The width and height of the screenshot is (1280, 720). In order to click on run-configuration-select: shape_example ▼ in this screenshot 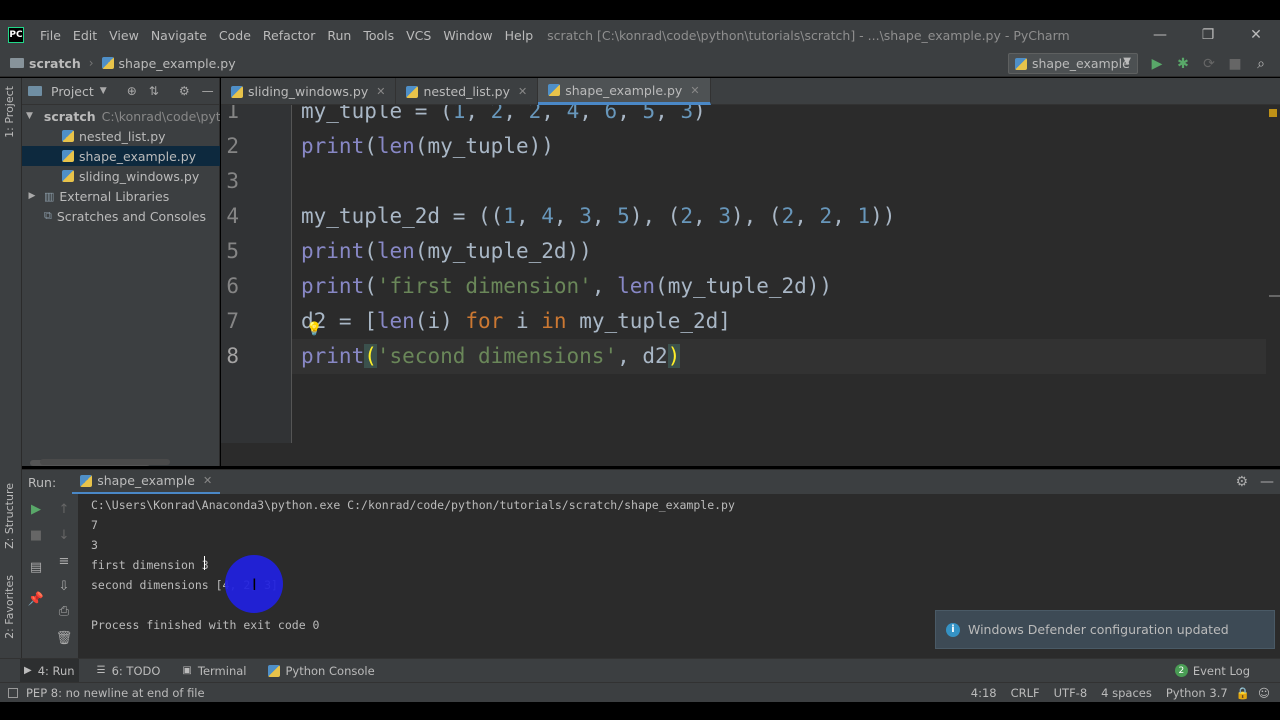, I will do `click(1073, 63)`.